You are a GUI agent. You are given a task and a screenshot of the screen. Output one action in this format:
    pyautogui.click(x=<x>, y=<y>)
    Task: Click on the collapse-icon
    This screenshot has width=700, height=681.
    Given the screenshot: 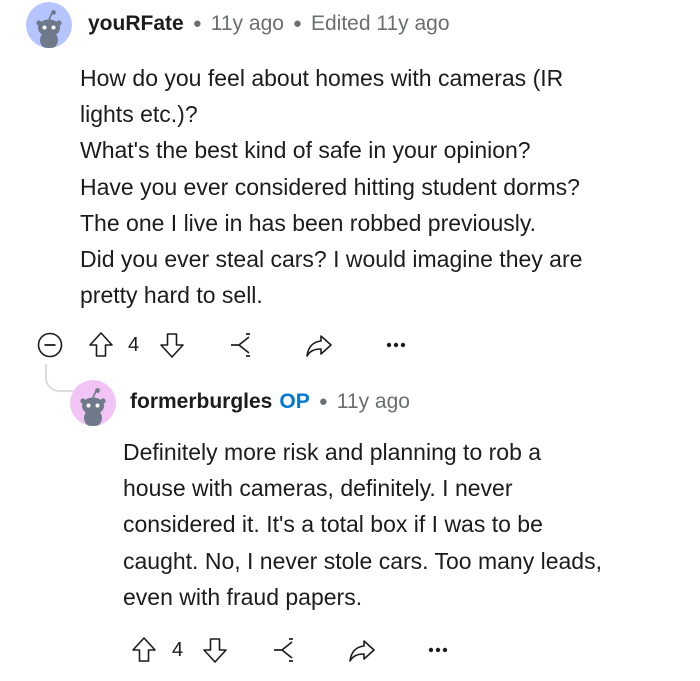 What is the action you would take?
    pyautogui.click(x=50, y=345)
    